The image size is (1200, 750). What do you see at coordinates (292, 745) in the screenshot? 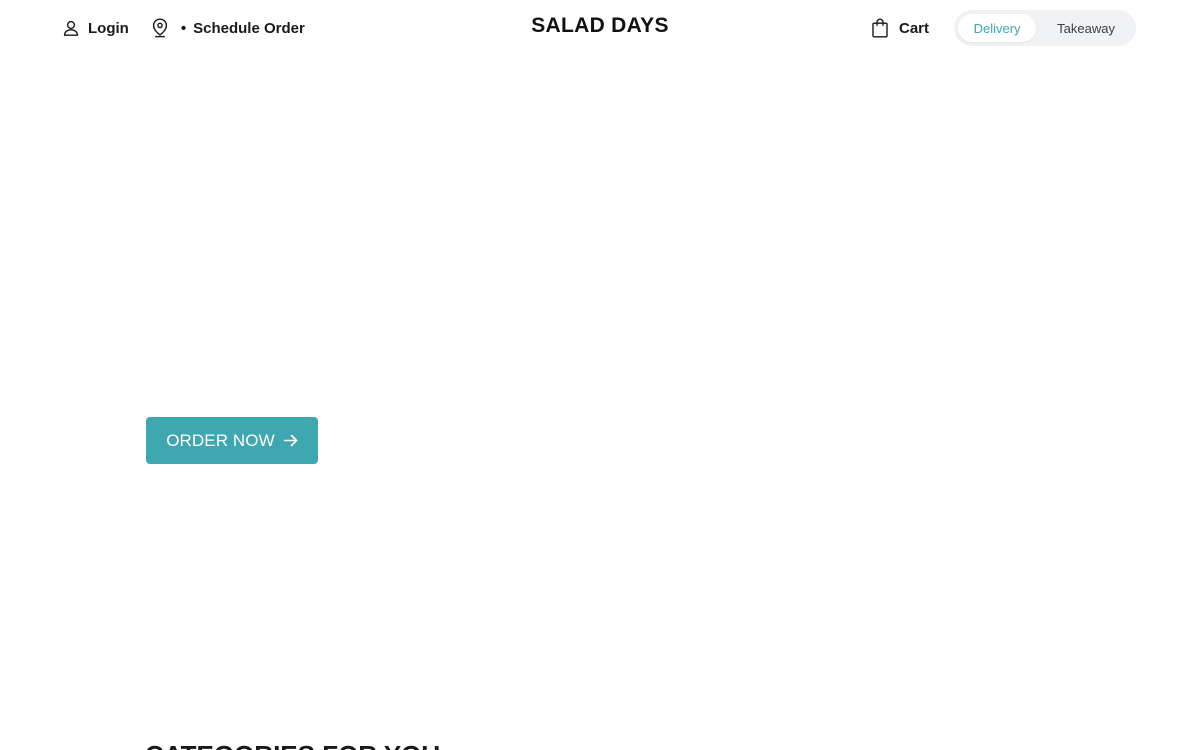
I see `categories-section-title: CATEGORIES FOR YOU` at bounding box center [292, 745].